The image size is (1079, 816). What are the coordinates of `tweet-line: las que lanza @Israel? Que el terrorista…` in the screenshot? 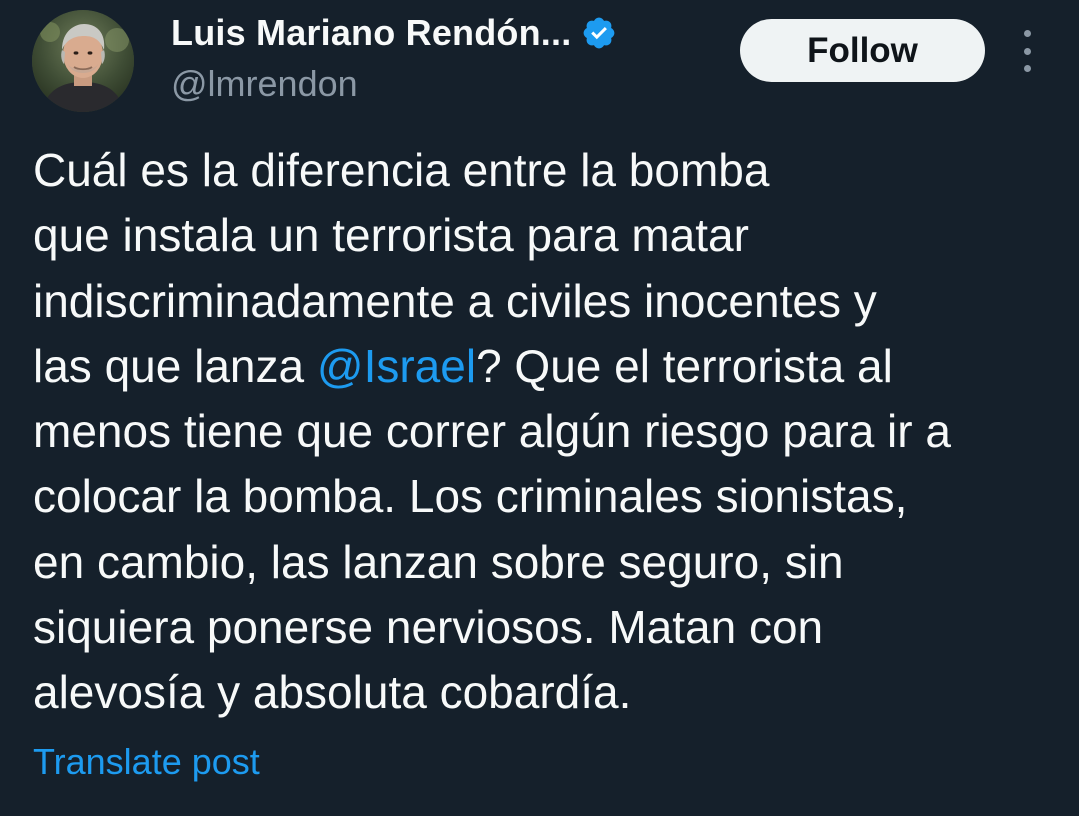 It's located at (548, 366).